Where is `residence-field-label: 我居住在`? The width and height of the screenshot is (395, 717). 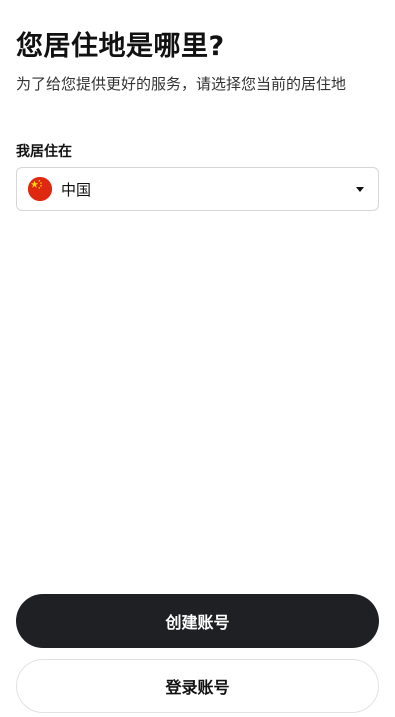
residence-field-label: 我居住在 is located at coordinates (44, 152).